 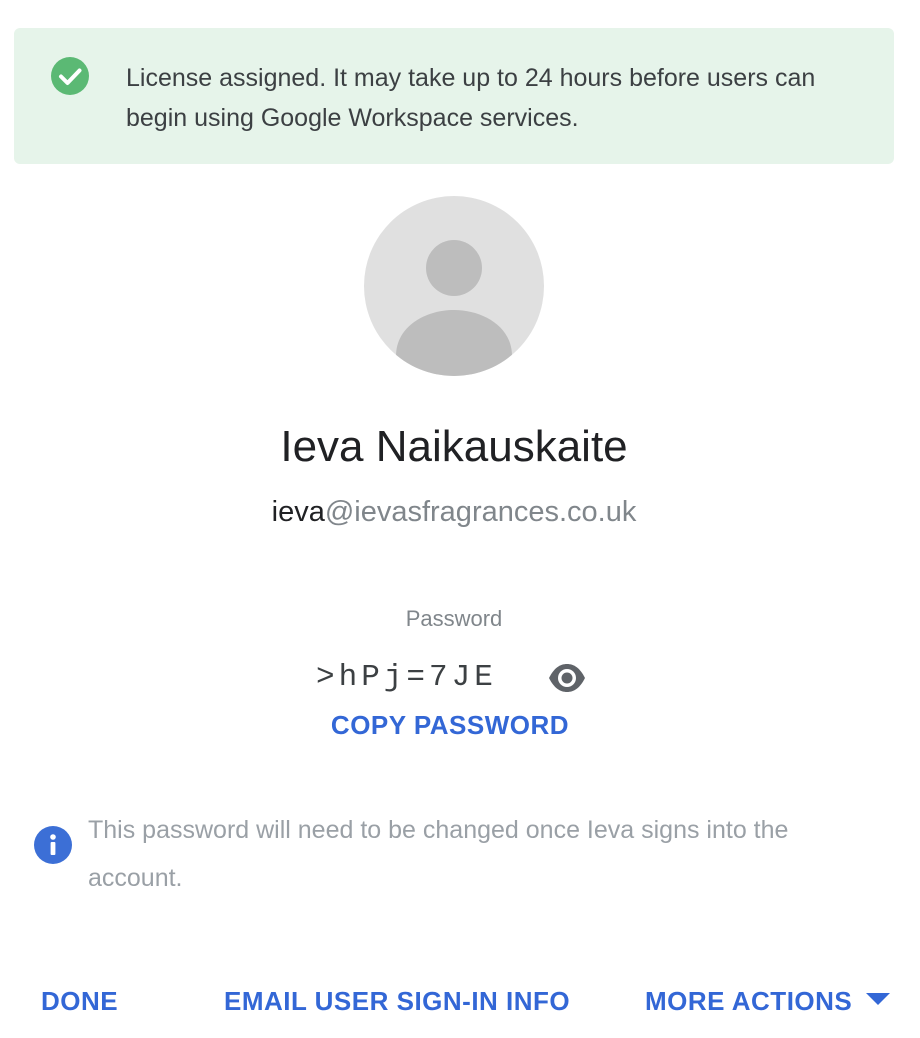 I want to click on password-value: >hPj=7JE, so click(x=406, y=677).